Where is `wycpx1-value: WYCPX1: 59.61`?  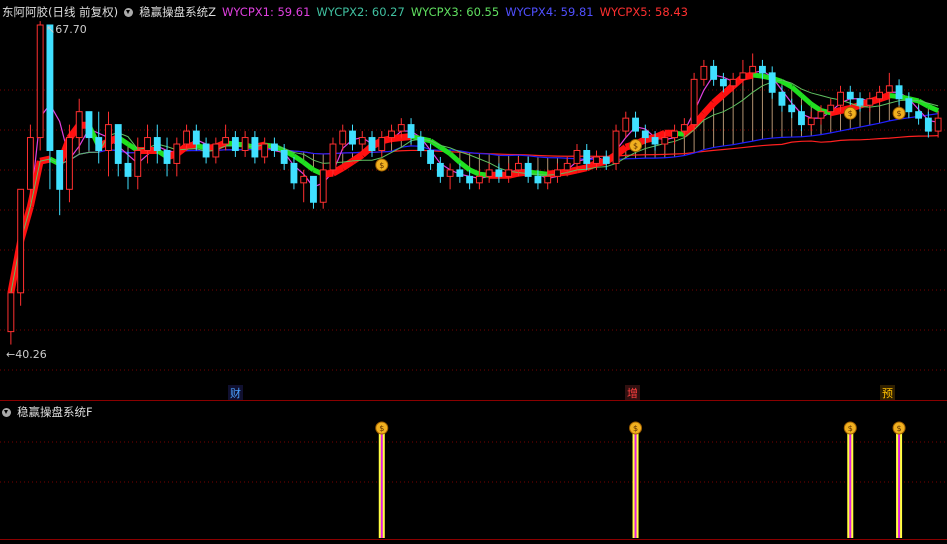 wycpx1-value: WYCPX1: 59.61 is located at coordinates (266, 12).